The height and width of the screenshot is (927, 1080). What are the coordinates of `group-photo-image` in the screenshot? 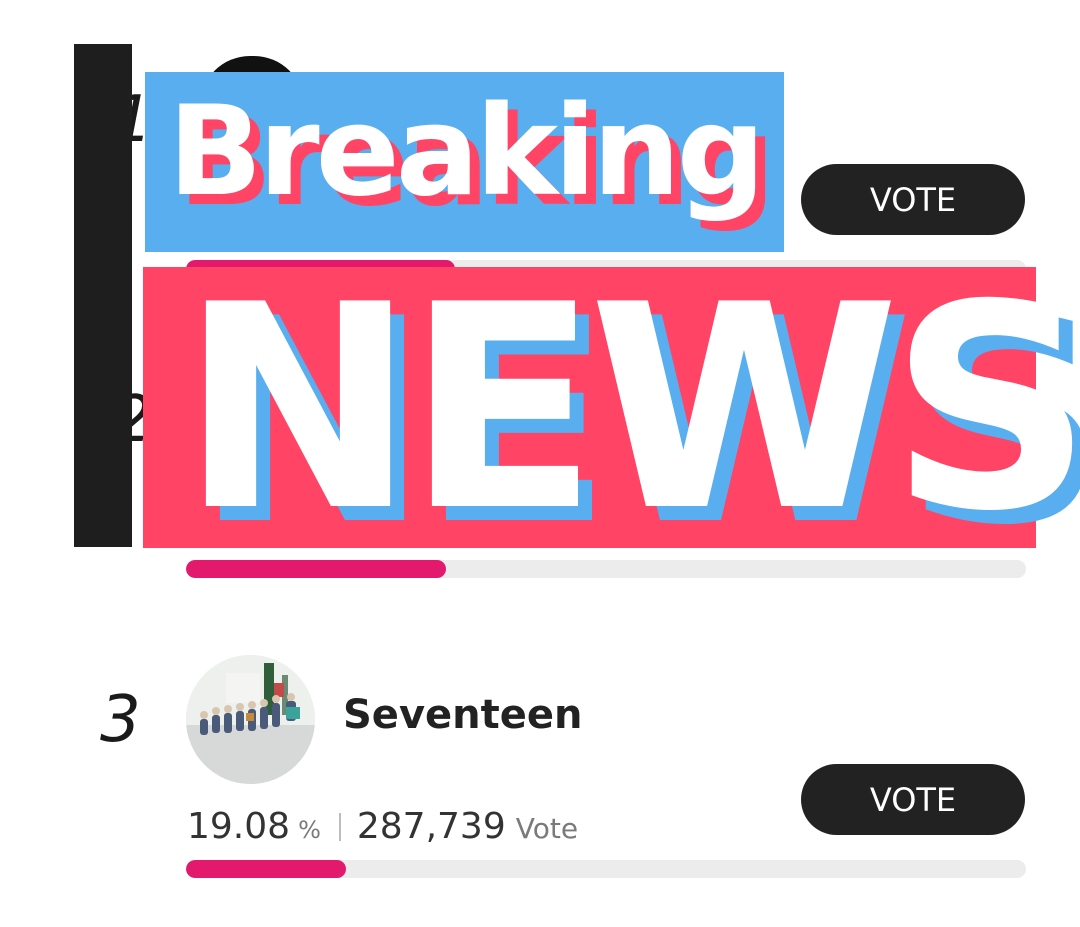 It's located at (250, 719).